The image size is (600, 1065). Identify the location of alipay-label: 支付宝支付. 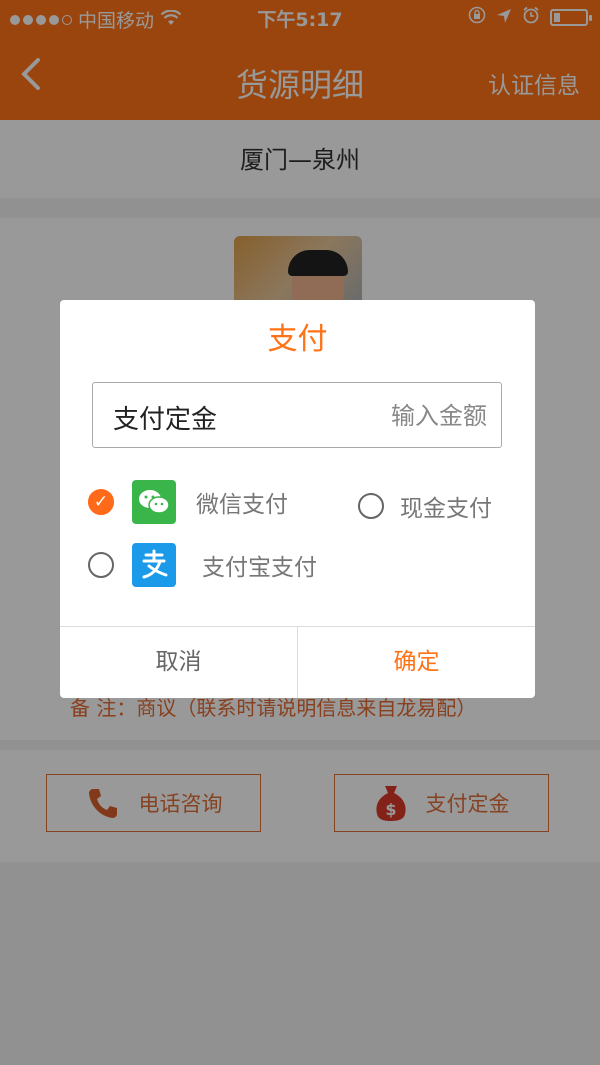
(259, 568).